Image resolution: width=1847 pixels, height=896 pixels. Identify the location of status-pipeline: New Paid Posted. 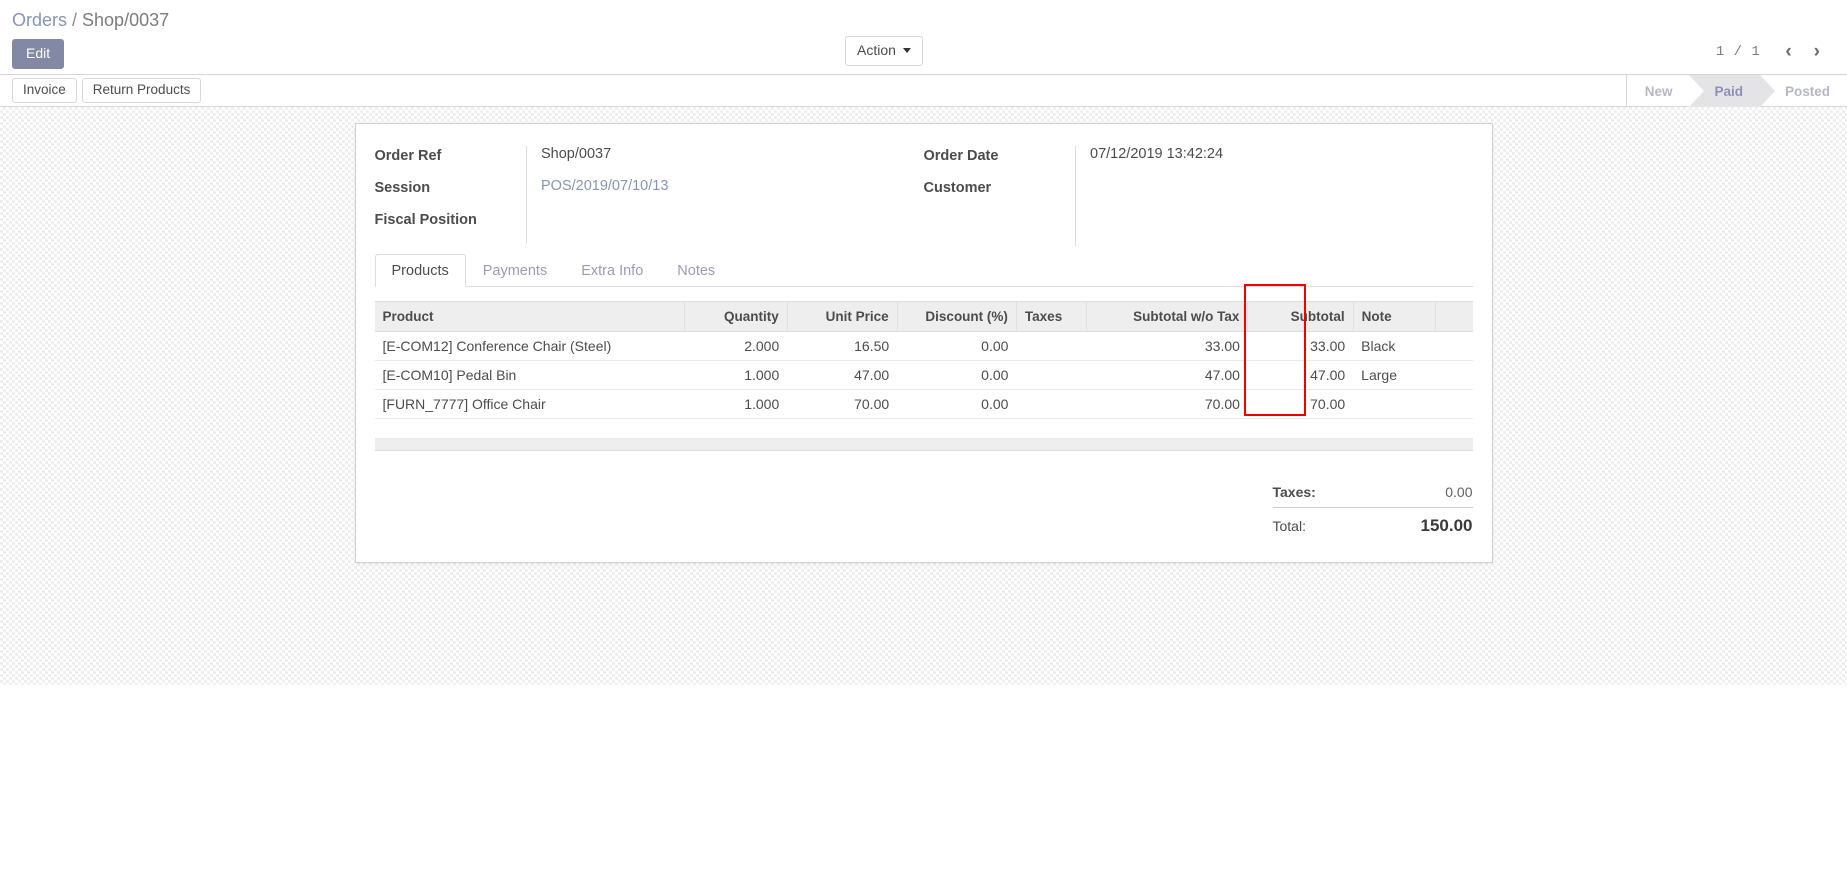
(1736, 91).